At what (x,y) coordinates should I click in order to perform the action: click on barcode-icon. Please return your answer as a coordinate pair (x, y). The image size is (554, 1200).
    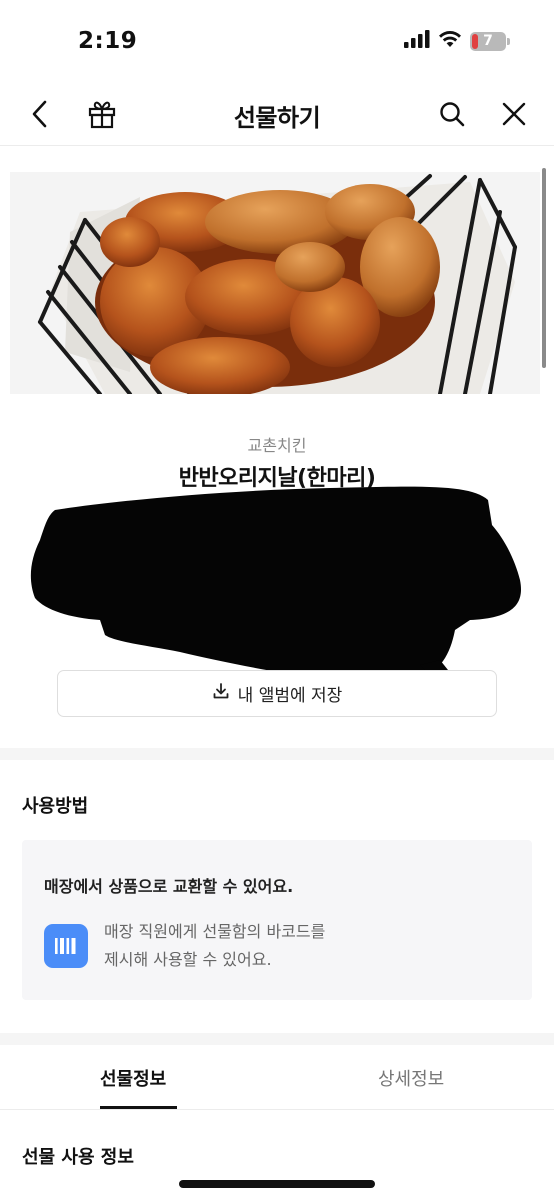
    Looking at the image, I should click on (66, 946).